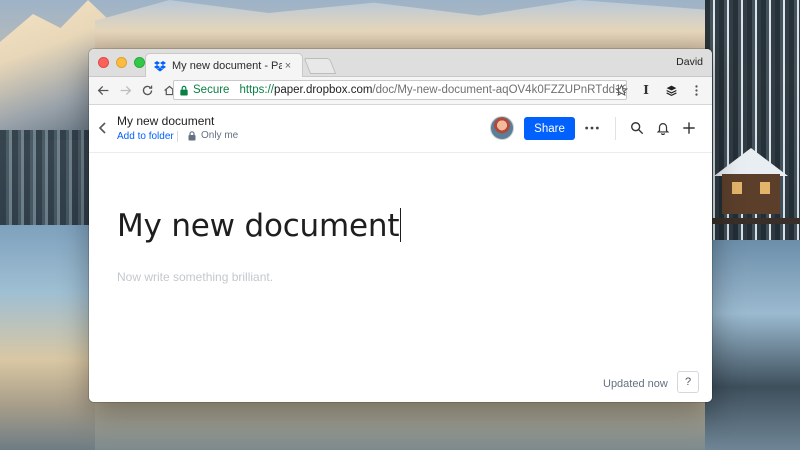 The width and height of the screenshot is (800, 450). Describe the element at coordinates (160, 66) in the screenshot. I see `dropbox-icon` at that location.